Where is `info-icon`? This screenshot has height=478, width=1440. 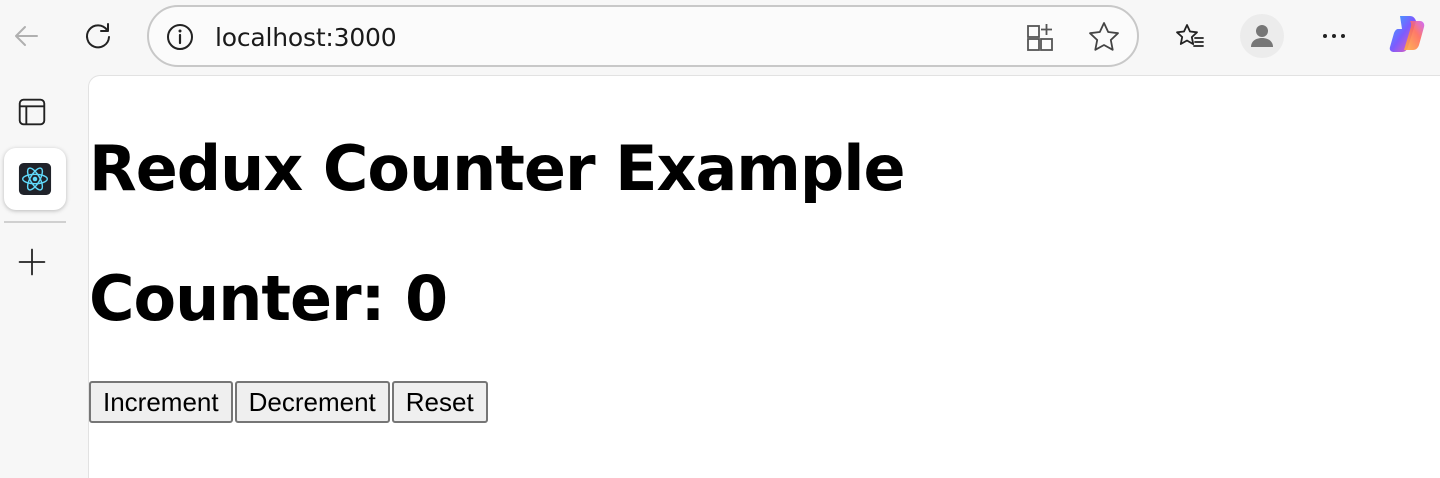 info-icon is located at coordinates (180, 37).